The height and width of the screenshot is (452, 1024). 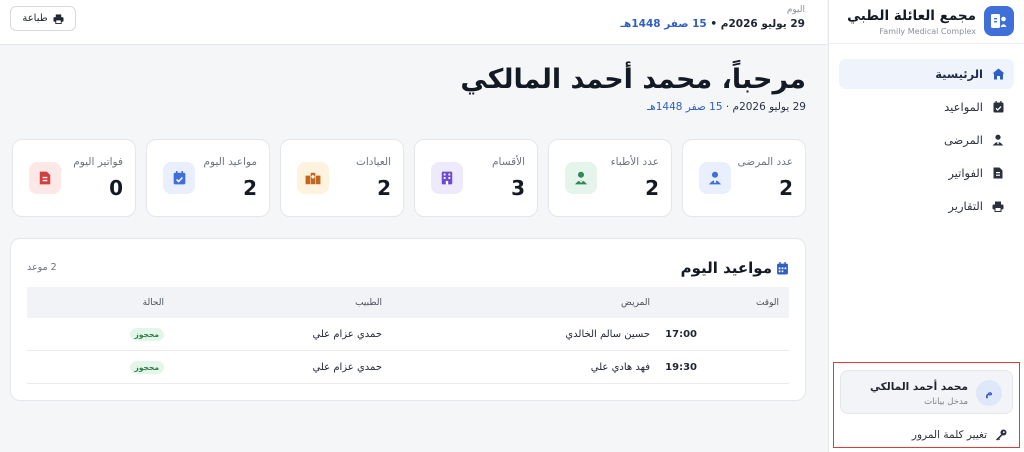 I want to click on column-header-time: الوقت, so click(x=767, y=302).